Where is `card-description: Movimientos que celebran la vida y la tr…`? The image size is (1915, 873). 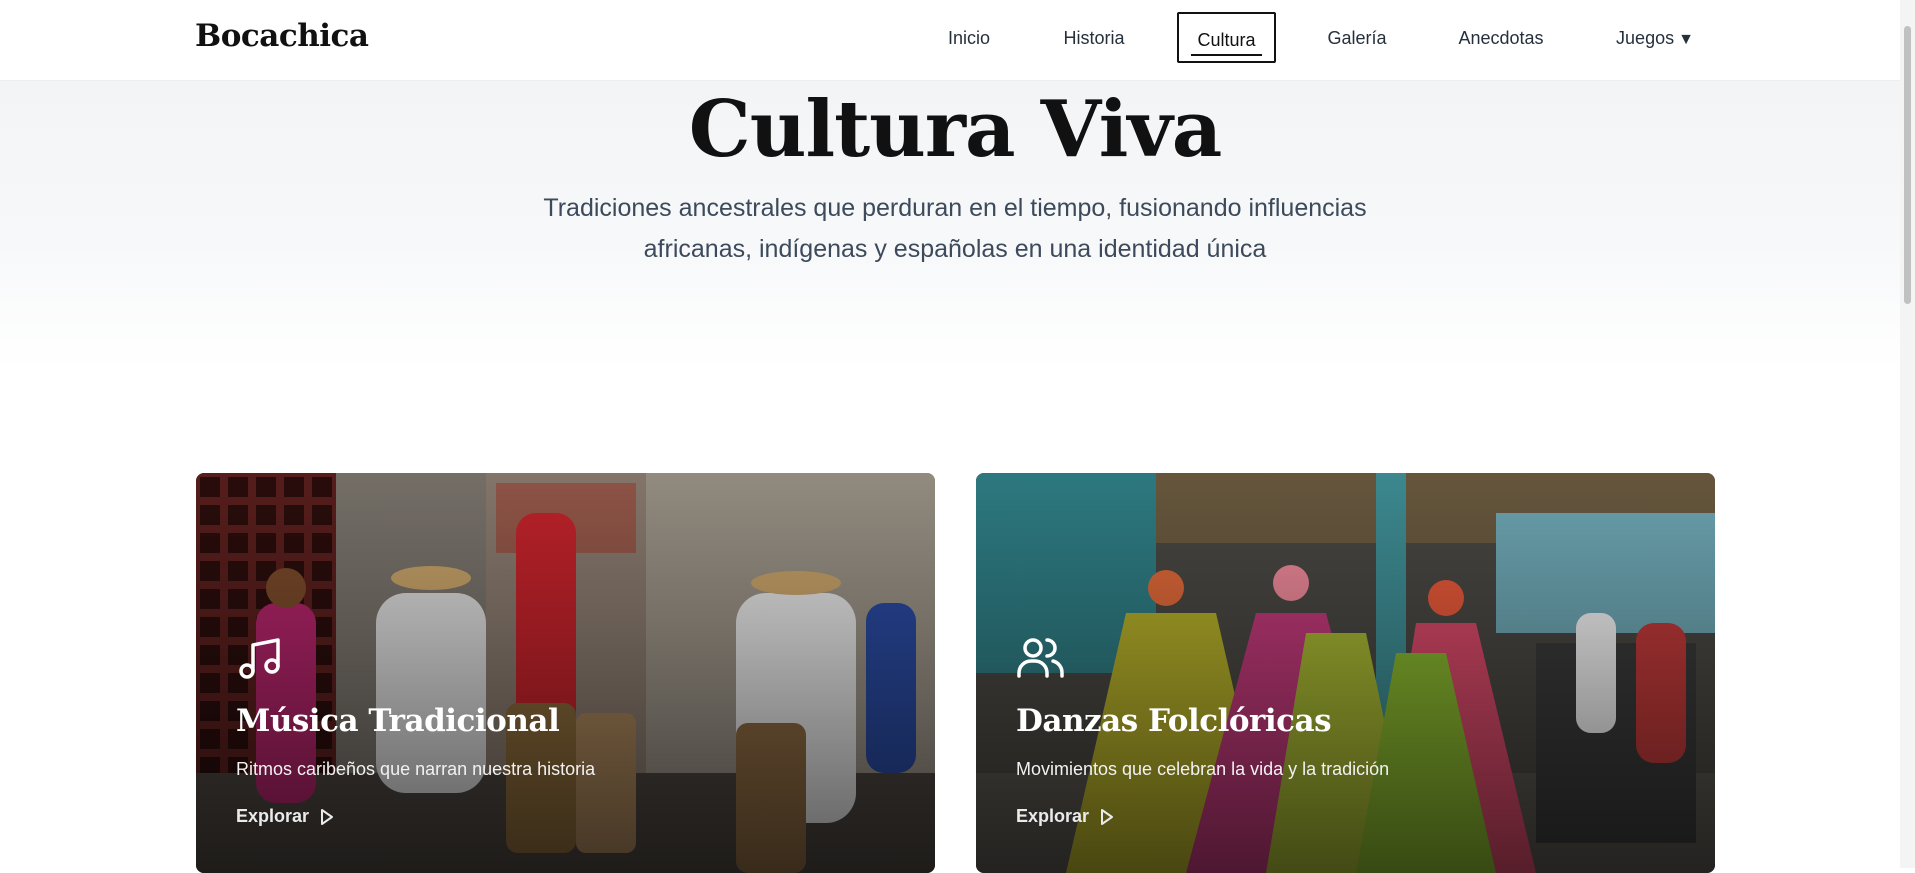
card-description: Movimientos que celebran la vida y la tr… is located at coordinates (1203, 769).